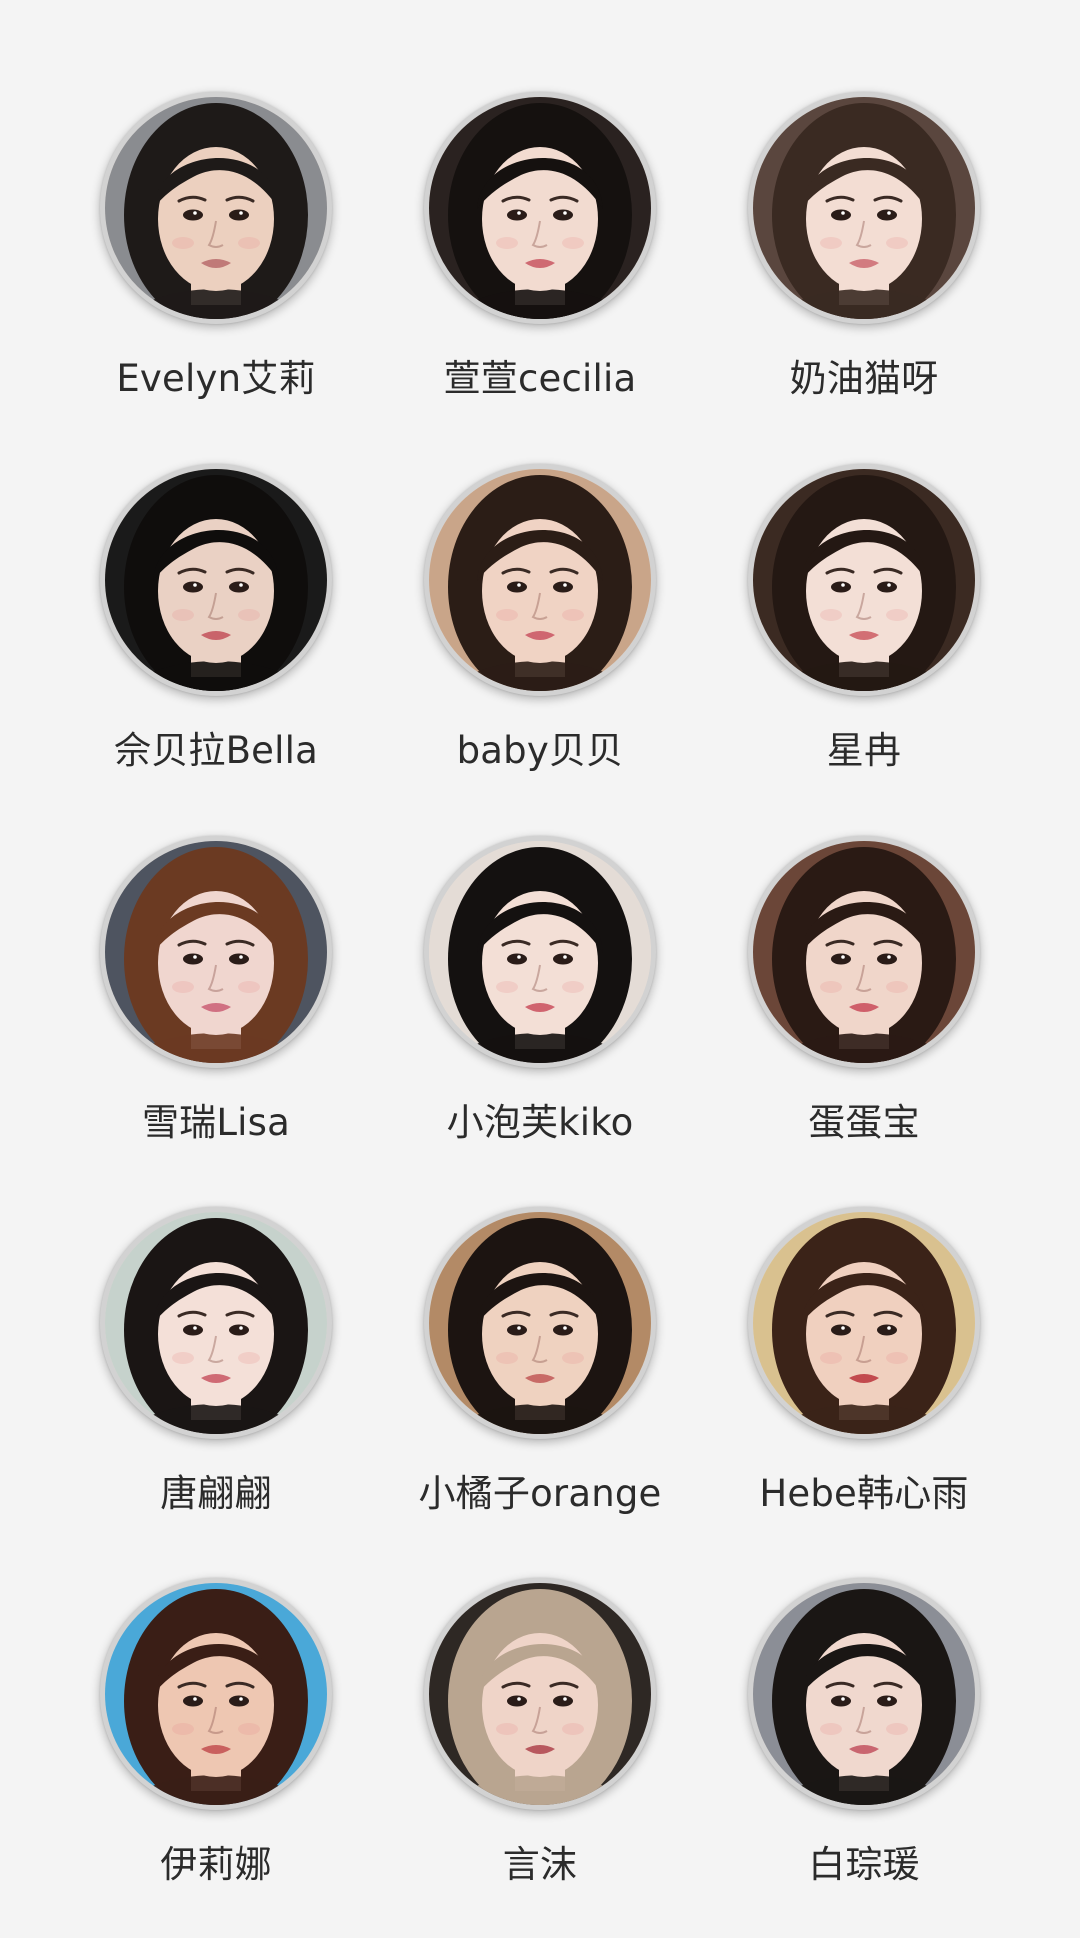  What do you see at coordinates (540, 750) in the screenshot?
I see `profile-name: baby贝贝` at bounding box center [540, 750].